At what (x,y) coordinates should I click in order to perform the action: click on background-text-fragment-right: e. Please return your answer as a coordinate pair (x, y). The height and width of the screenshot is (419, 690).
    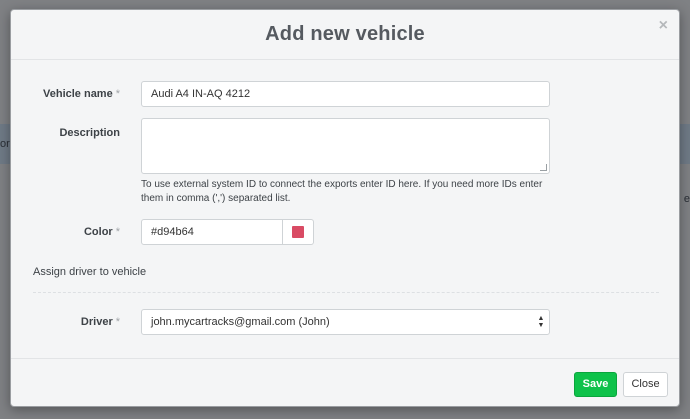
    Looking at the image, I should click on (686, 199).